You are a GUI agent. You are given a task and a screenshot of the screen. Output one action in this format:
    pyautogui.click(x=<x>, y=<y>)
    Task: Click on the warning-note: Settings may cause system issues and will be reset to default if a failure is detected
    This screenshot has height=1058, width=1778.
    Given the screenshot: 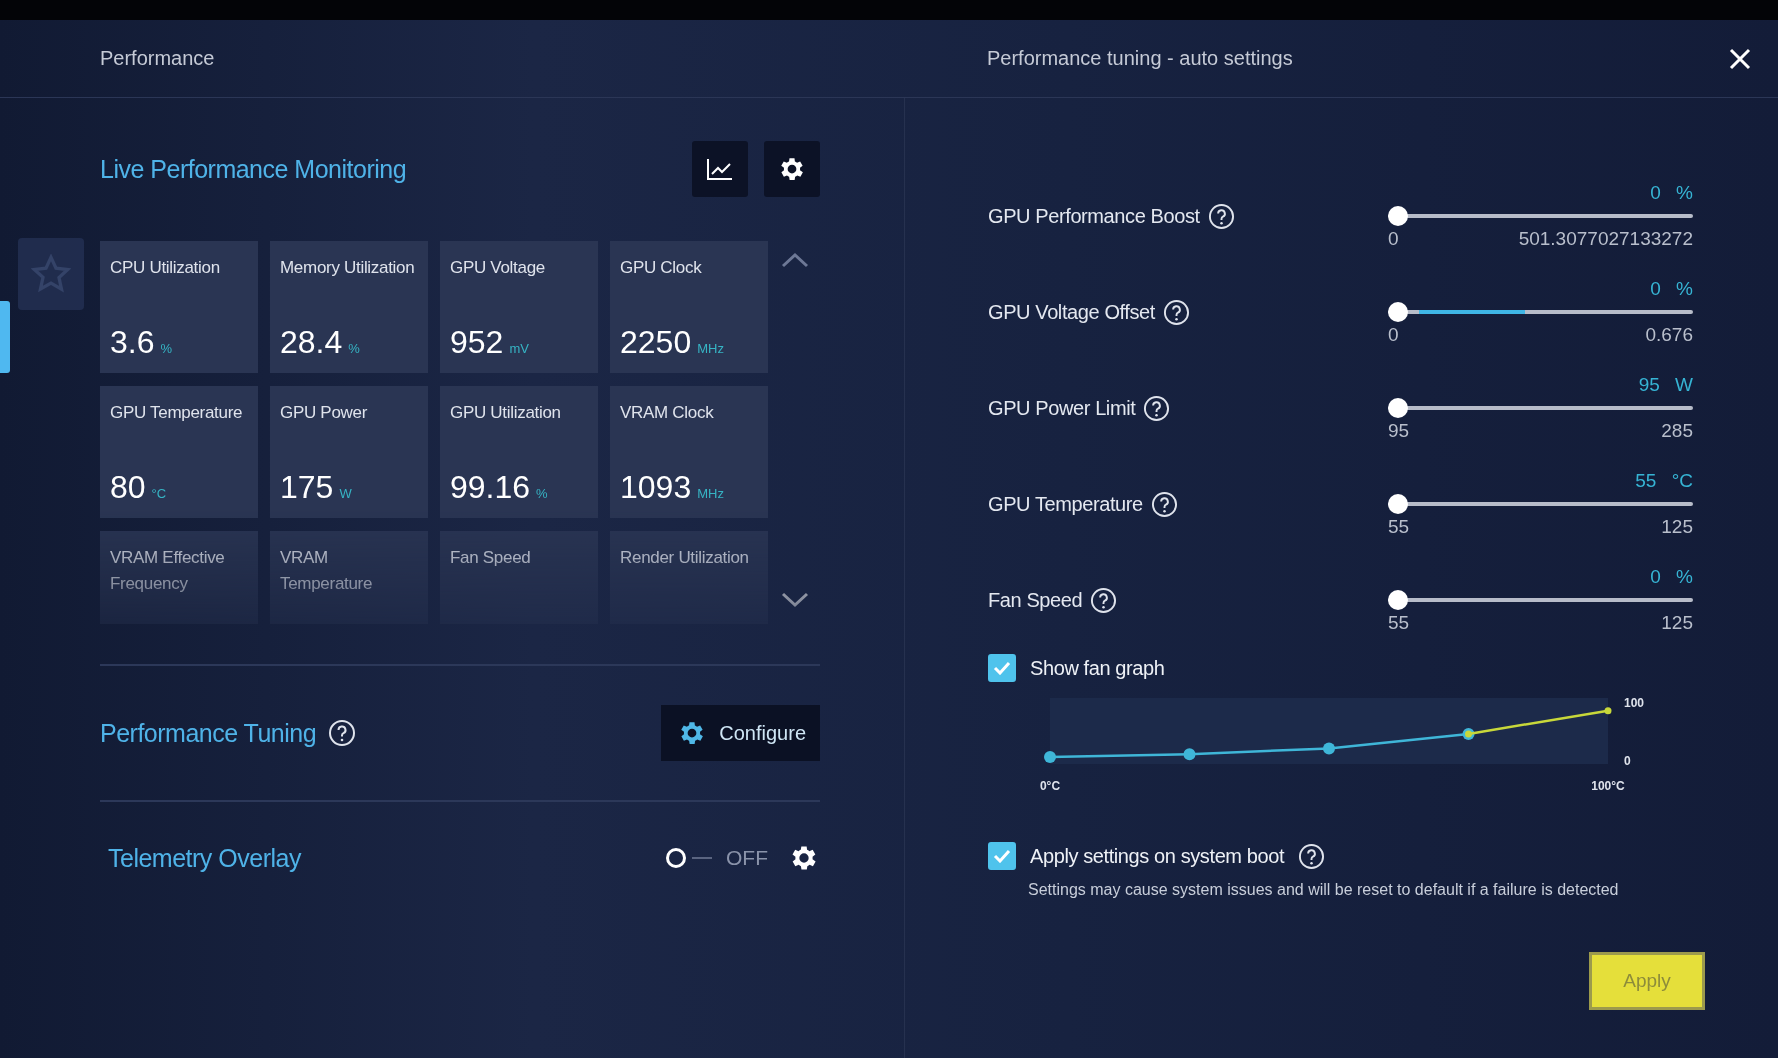 What is the action you would take?
    pyautogui.click(x=1324, y=890)
    